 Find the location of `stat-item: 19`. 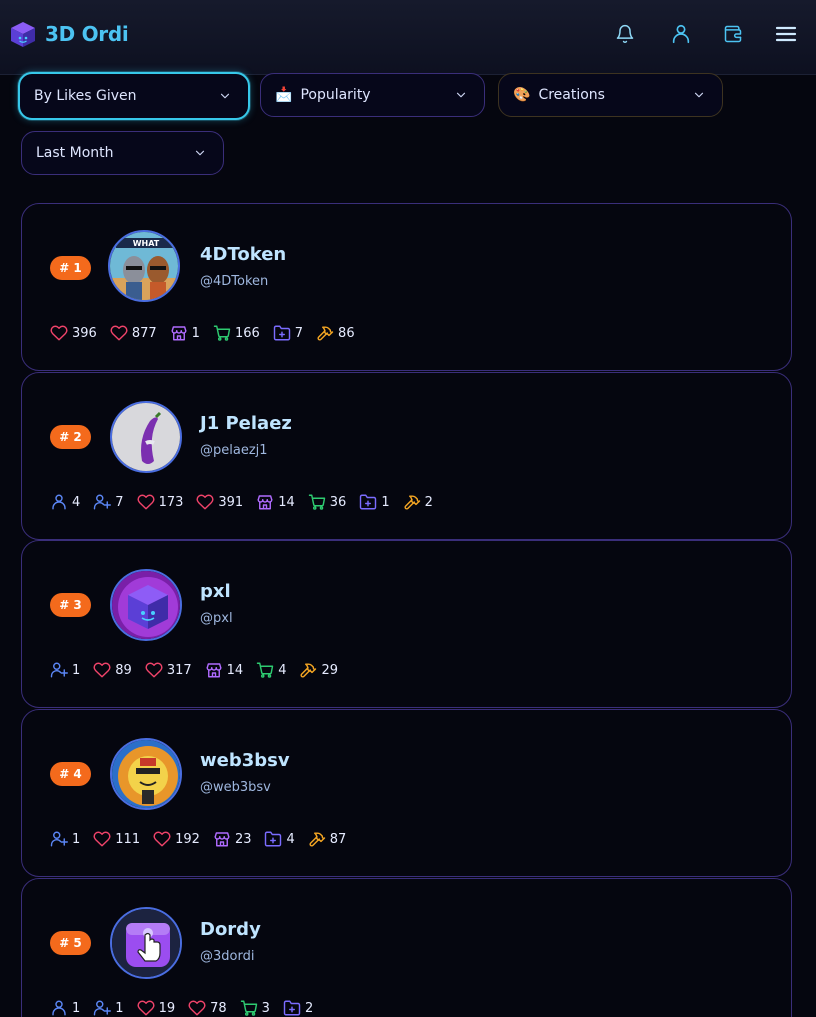

stat-item: 19 is located at coordinates (156, 1008).